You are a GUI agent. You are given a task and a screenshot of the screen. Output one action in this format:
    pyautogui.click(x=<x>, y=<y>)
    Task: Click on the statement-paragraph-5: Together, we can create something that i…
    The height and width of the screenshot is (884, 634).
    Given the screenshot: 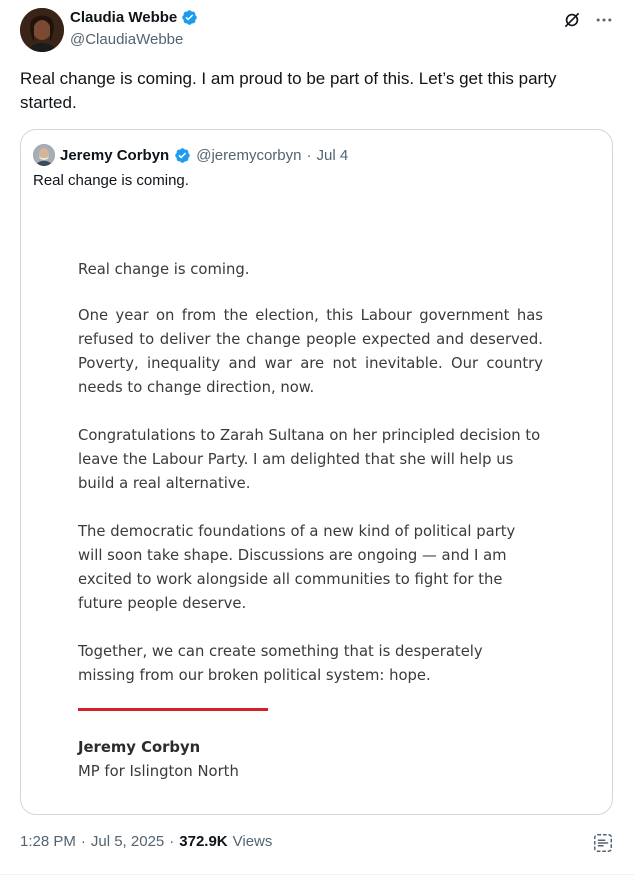 What is the action you would take?
    pyautogui.click(x=280, y=663)
    